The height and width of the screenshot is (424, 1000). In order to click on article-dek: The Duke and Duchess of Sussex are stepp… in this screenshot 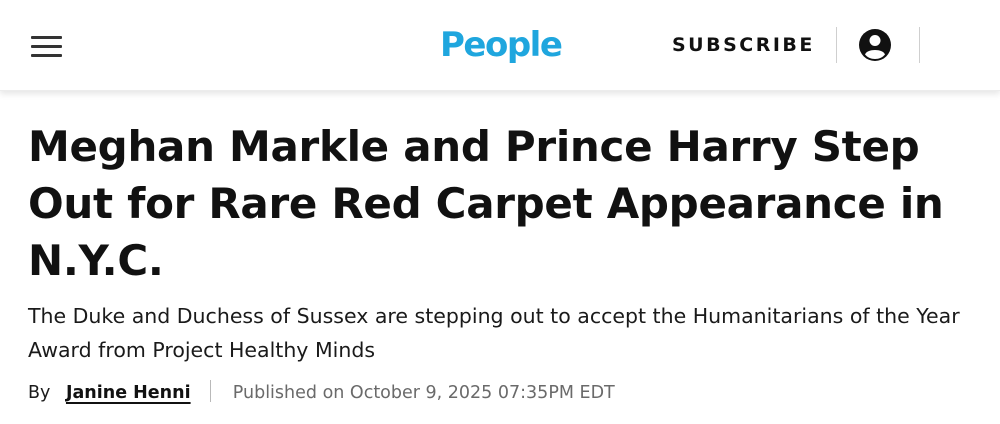, I will do `click(494, 333)`.